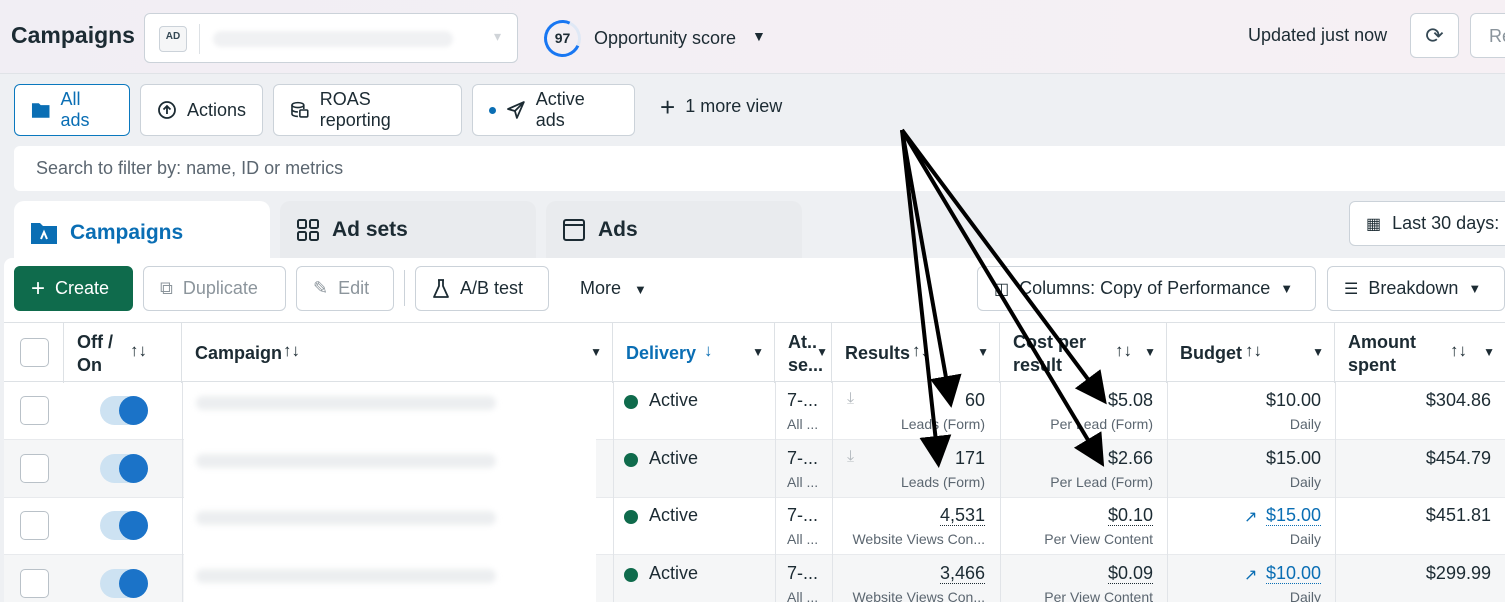 This screenshot has width=1505, height=602. What do you see at coordinates (123, 353) in the screenshot?
I see `header-off-on: Off / On ↑↓` at bounding box center [123, 353].